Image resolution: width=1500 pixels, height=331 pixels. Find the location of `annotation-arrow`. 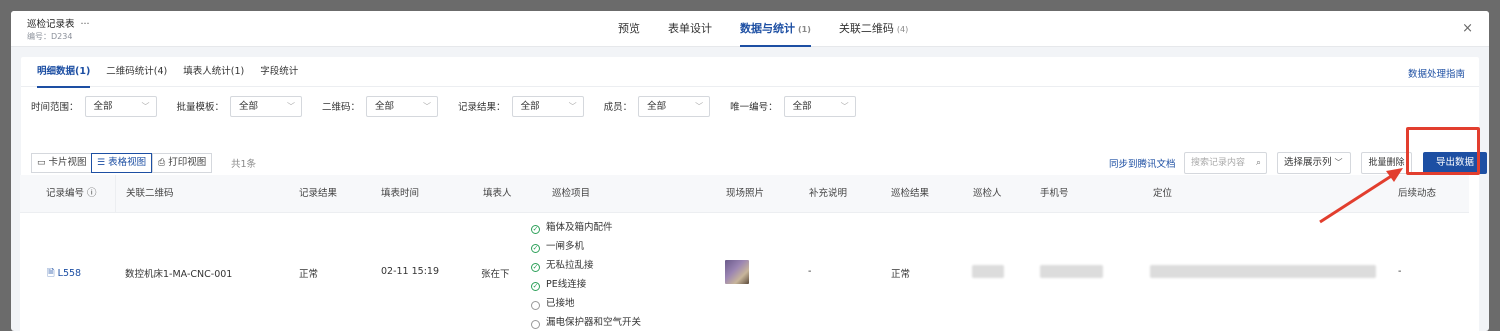

annotation-arrow is located at coordinates (1361, 196).